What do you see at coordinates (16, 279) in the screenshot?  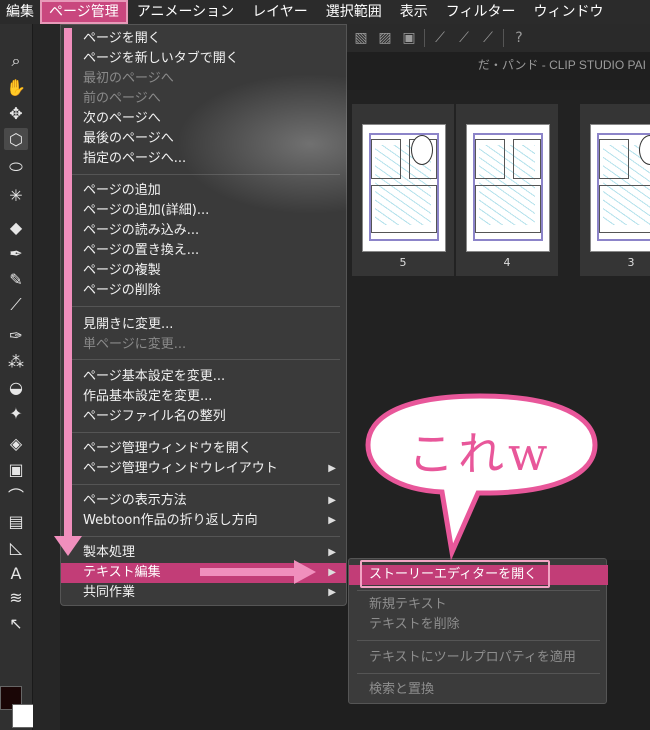 I see `pencil-icon: ✎` at bounding box center [16, 279].